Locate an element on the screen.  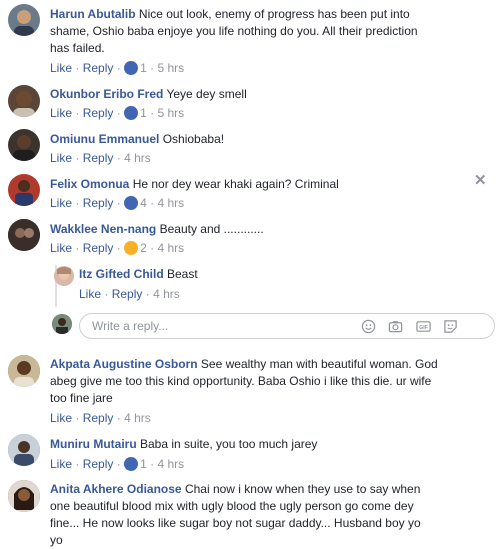
comment-text: He nor dey wear khaki again? Criminal is located at coordinates (235, 184).